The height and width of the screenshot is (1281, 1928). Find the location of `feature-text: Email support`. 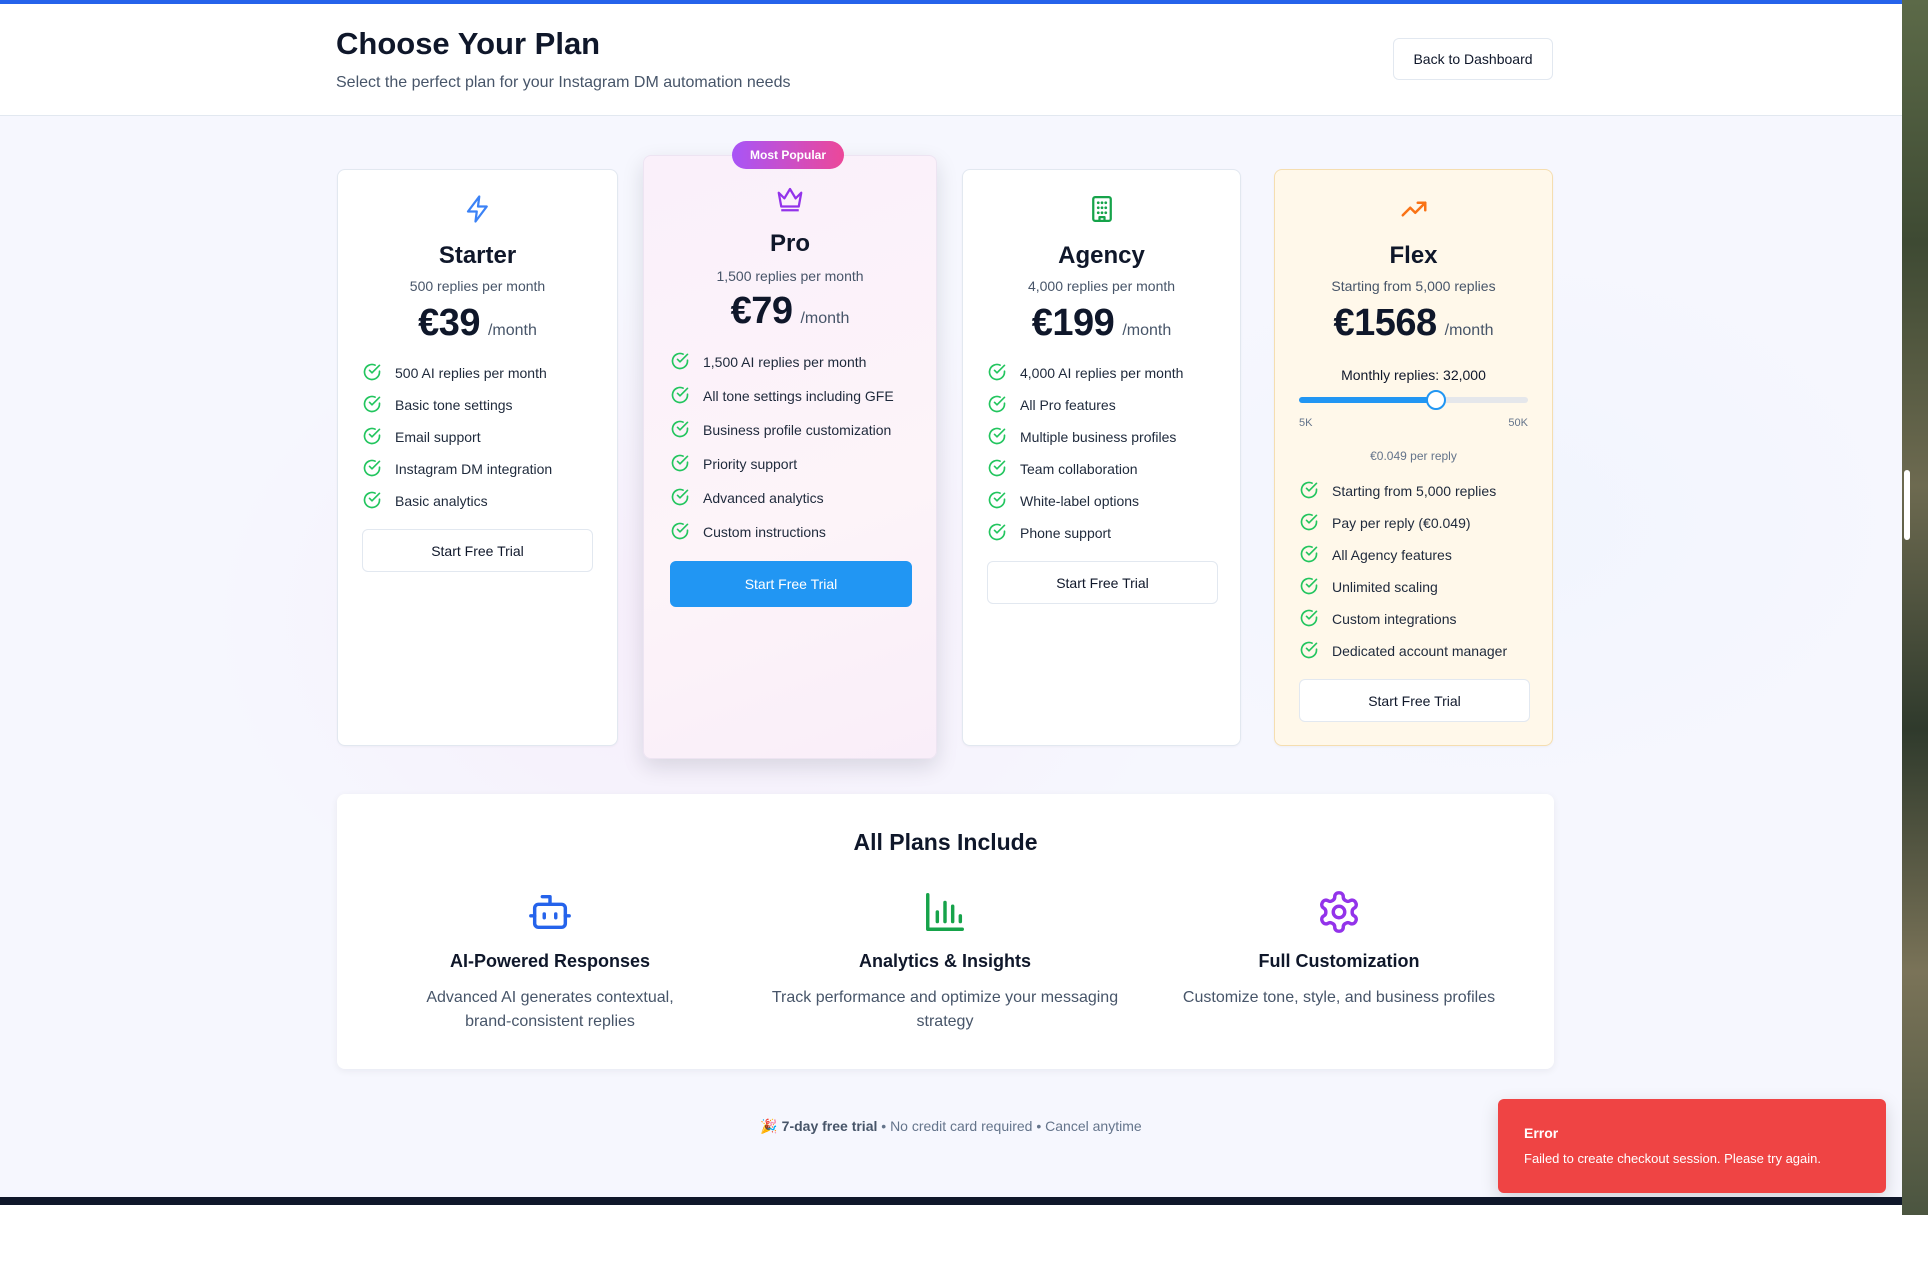

feature-text: Email support is located at coordinates (438, 437).